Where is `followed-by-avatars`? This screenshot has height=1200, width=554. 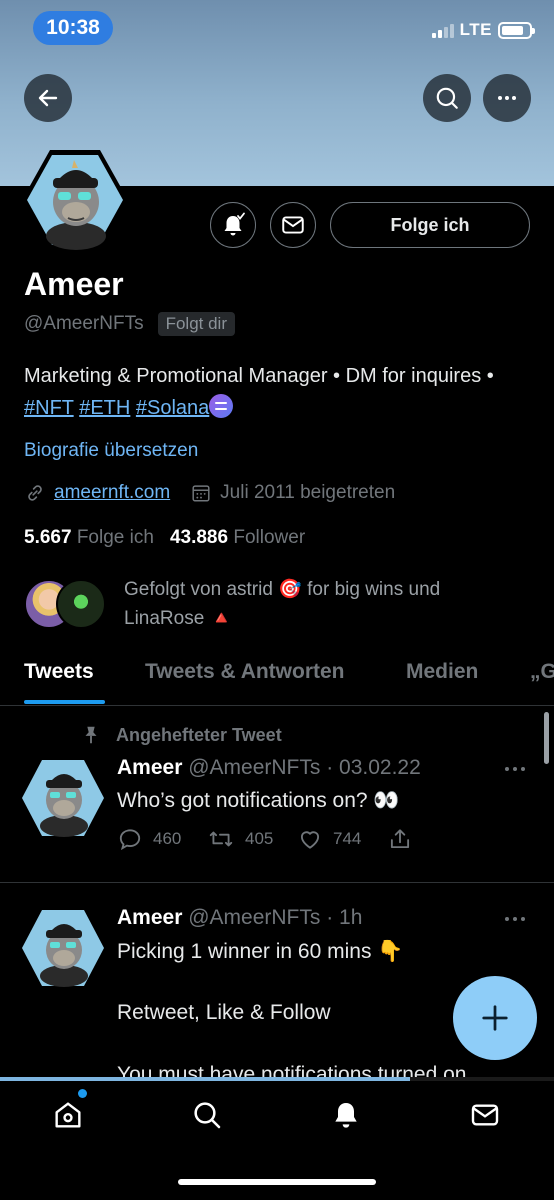 followed-by-avatars is located at coordinates (67, 603).